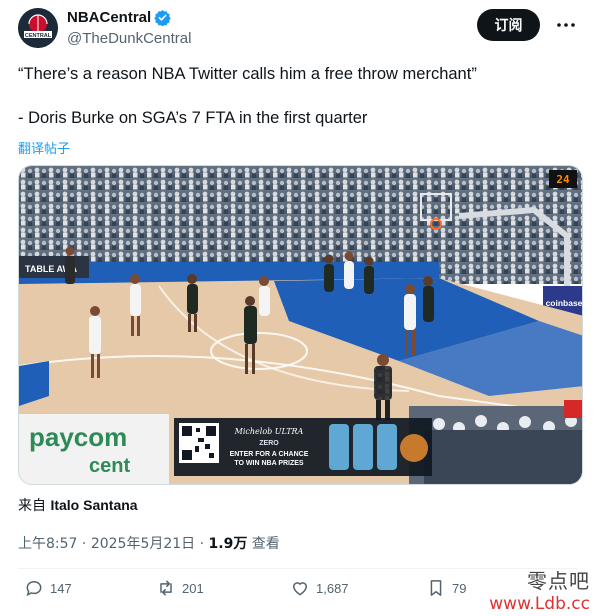  What do you see at coordinates (269, 463) in the screenshot?
I see `ad-line3-text: TO WIN NBA PRIZES` at bounding box center [269, 463].